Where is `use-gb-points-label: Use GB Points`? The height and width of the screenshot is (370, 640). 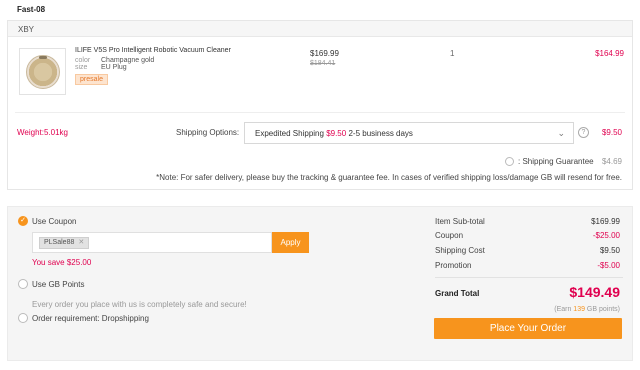 use-gb-points-label: Use GB Points is located at coordinates (58, 284).